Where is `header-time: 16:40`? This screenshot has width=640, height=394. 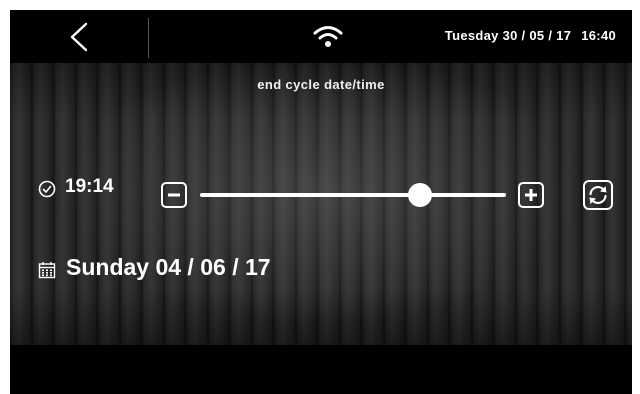 header-time: 16:40 is located at coordinates (598, 35).